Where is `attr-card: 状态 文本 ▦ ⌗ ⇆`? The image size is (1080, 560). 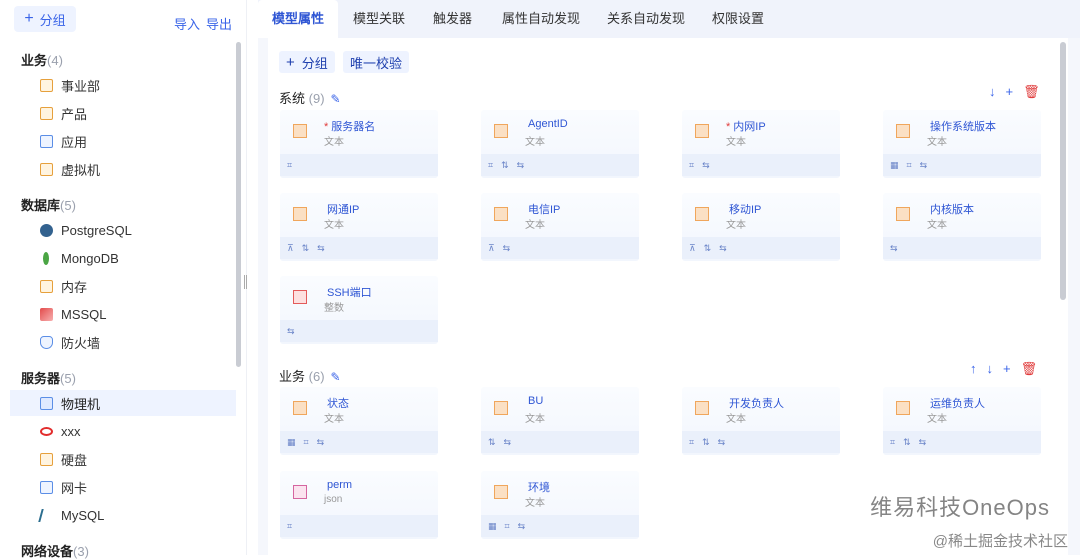
attr-card: 状态 文本 ▦ ⌗ ⇆ is located at coordinates (359, 421).